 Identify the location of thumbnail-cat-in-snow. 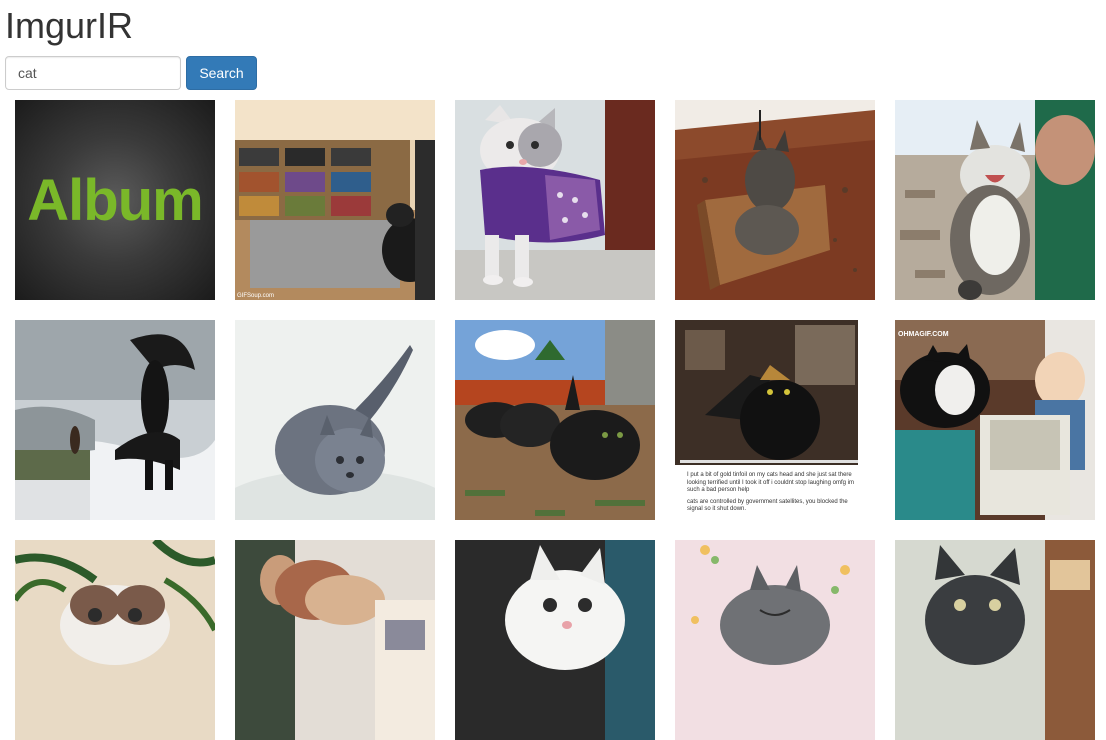
(335, 420).